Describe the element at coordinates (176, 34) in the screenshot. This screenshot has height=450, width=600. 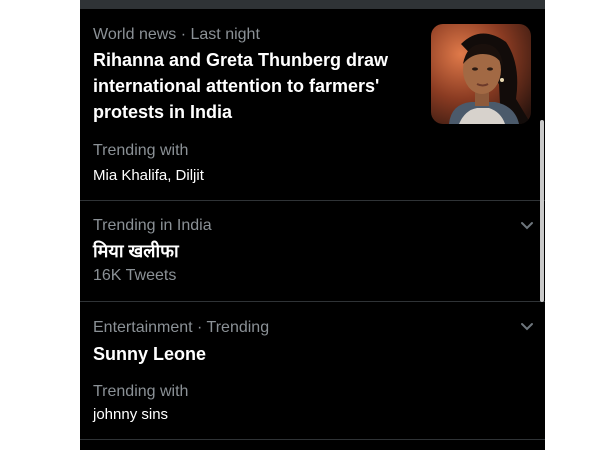
I see `trend-meta: World news · Last night` at that location.